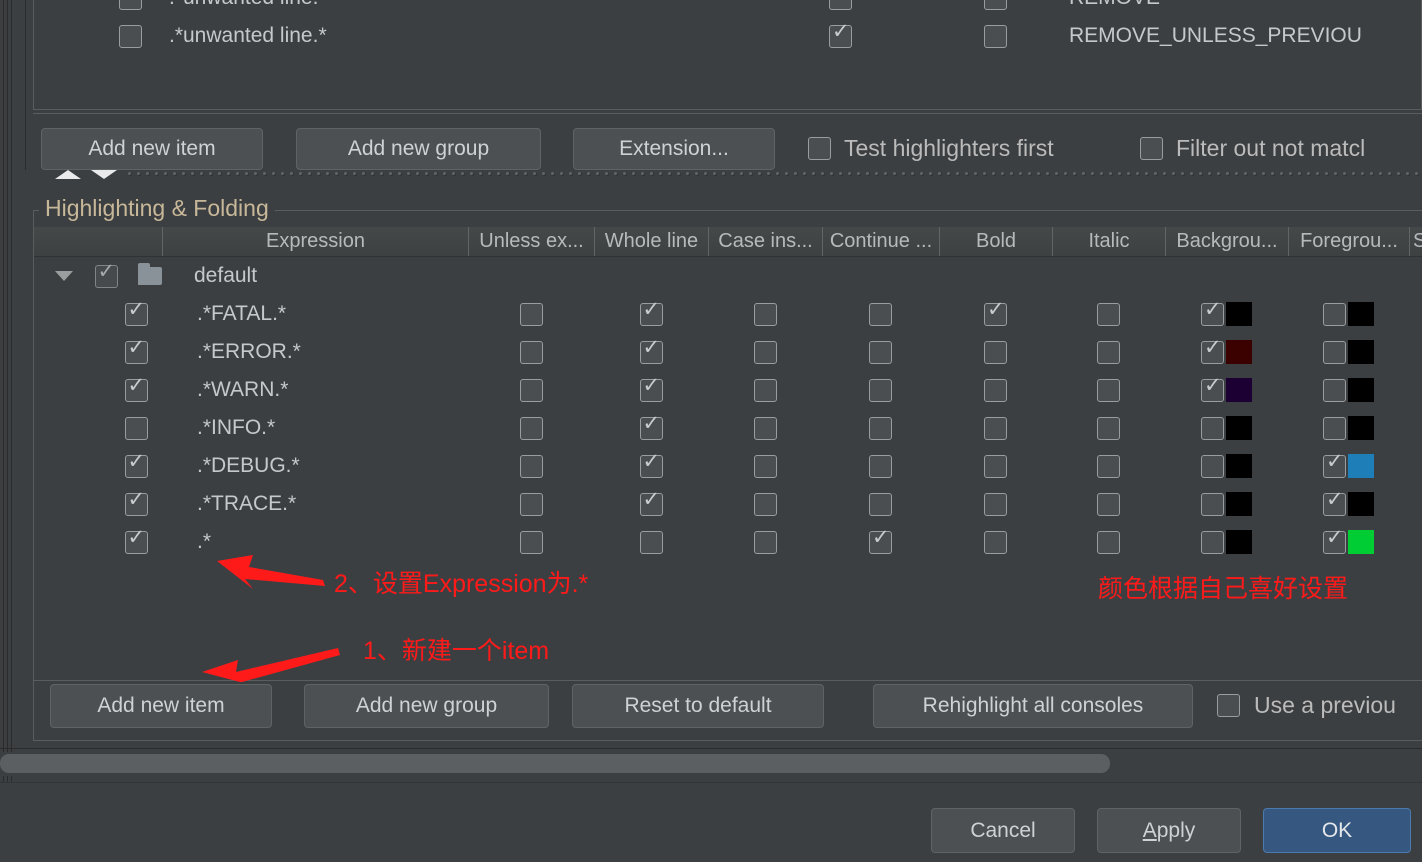 The height and width of the screenshot is (862, 1422). I want to click on row-expression-cell: .*INFO.*, so click(337, 428).